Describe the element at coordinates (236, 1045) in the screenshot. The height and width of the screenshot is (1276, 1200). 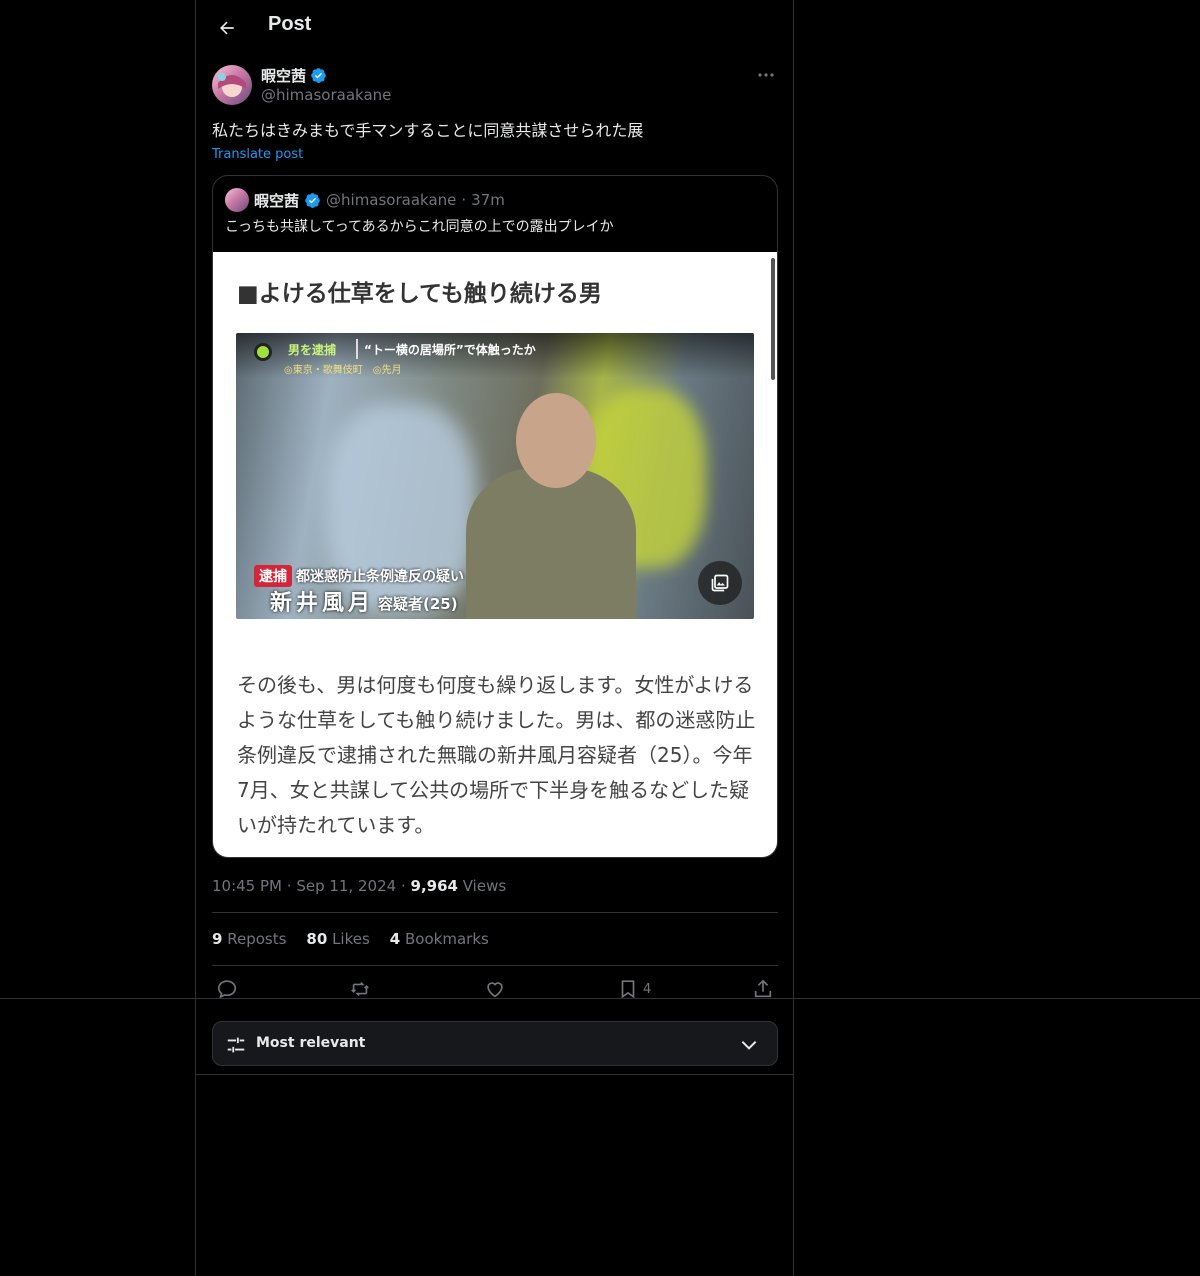
I see `sliders-icon` at that location.